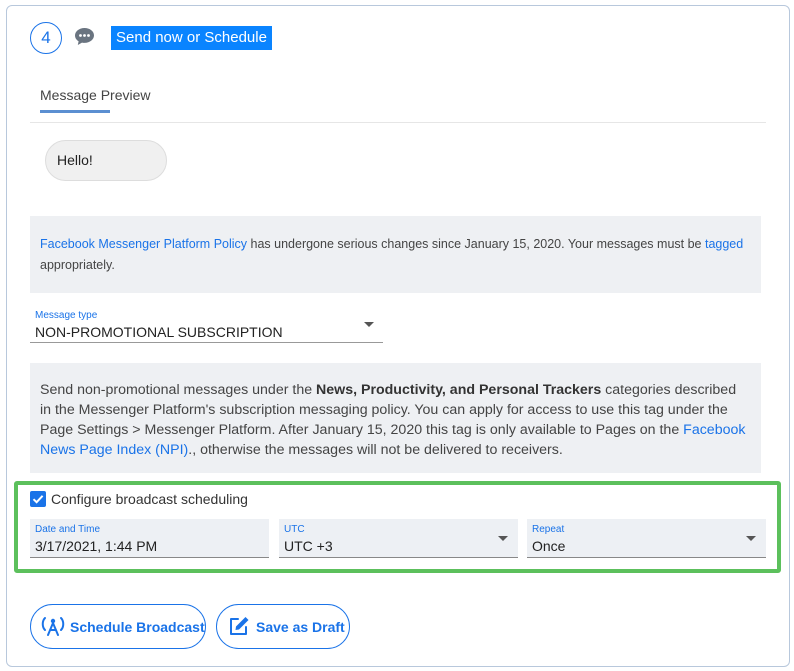  Describe the element at coordinates (159, 332) in the screenshot. I see `message-type-value: NON-PROMOTIONAL SUBSCRIPTION` at that location.